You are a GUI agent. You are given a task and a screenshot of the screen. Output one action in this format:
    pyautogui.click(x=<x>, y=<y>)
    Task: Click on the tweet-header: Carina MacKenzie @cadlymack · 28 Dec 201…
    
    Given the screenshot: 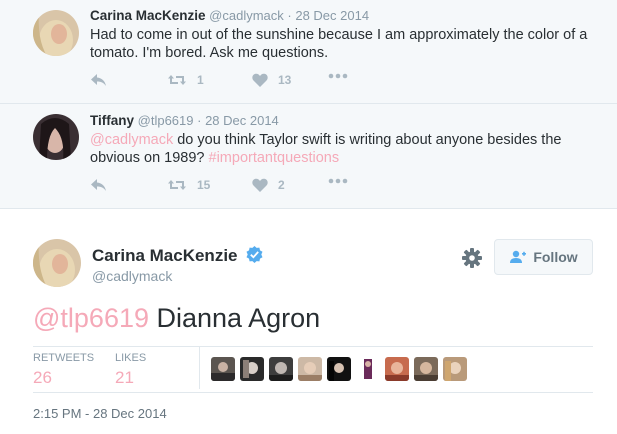 What is the action you would take?
    pyautogui.click(x=229, y=15)
    